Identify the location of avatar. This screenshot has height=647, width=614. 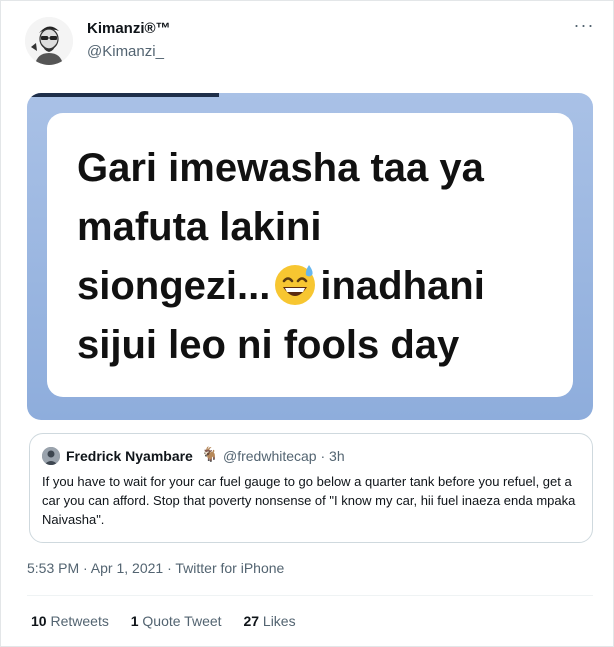
(49, 41).